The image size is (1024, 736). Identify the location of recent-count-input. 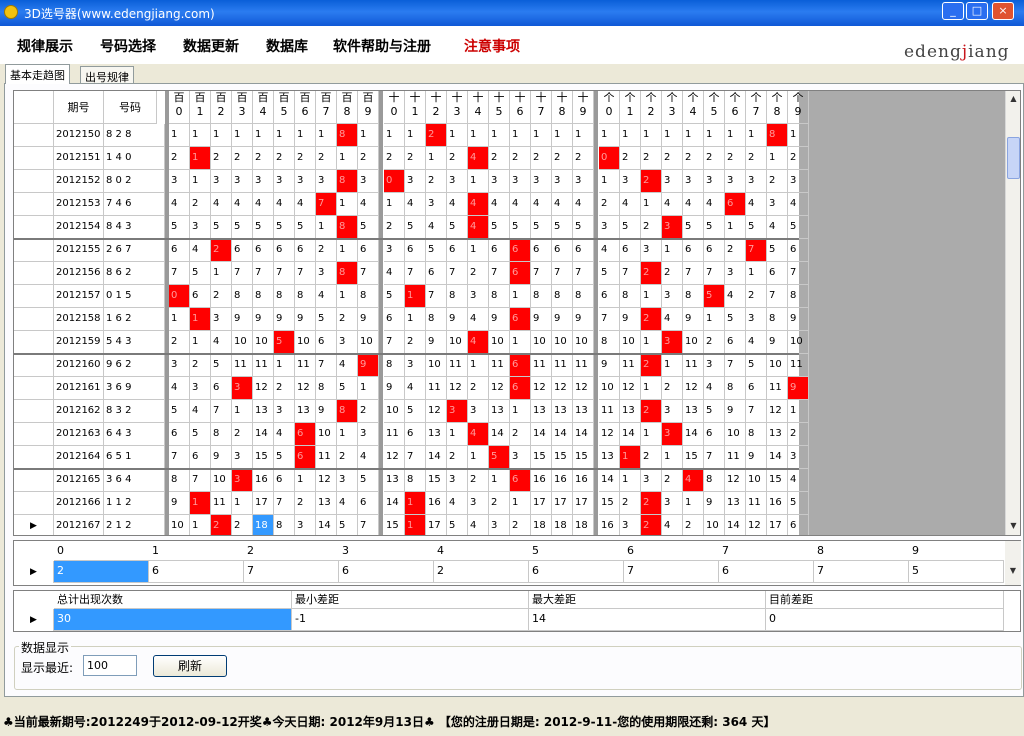
(110, 665).